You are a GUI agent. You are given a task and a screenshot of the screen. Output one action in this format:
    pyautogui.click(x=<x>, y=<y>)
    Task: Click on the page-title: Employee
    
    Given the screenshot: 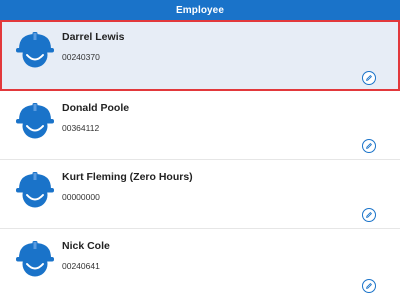 What is the action you would take?
    pyautogui.click(x=200, y=10)
    